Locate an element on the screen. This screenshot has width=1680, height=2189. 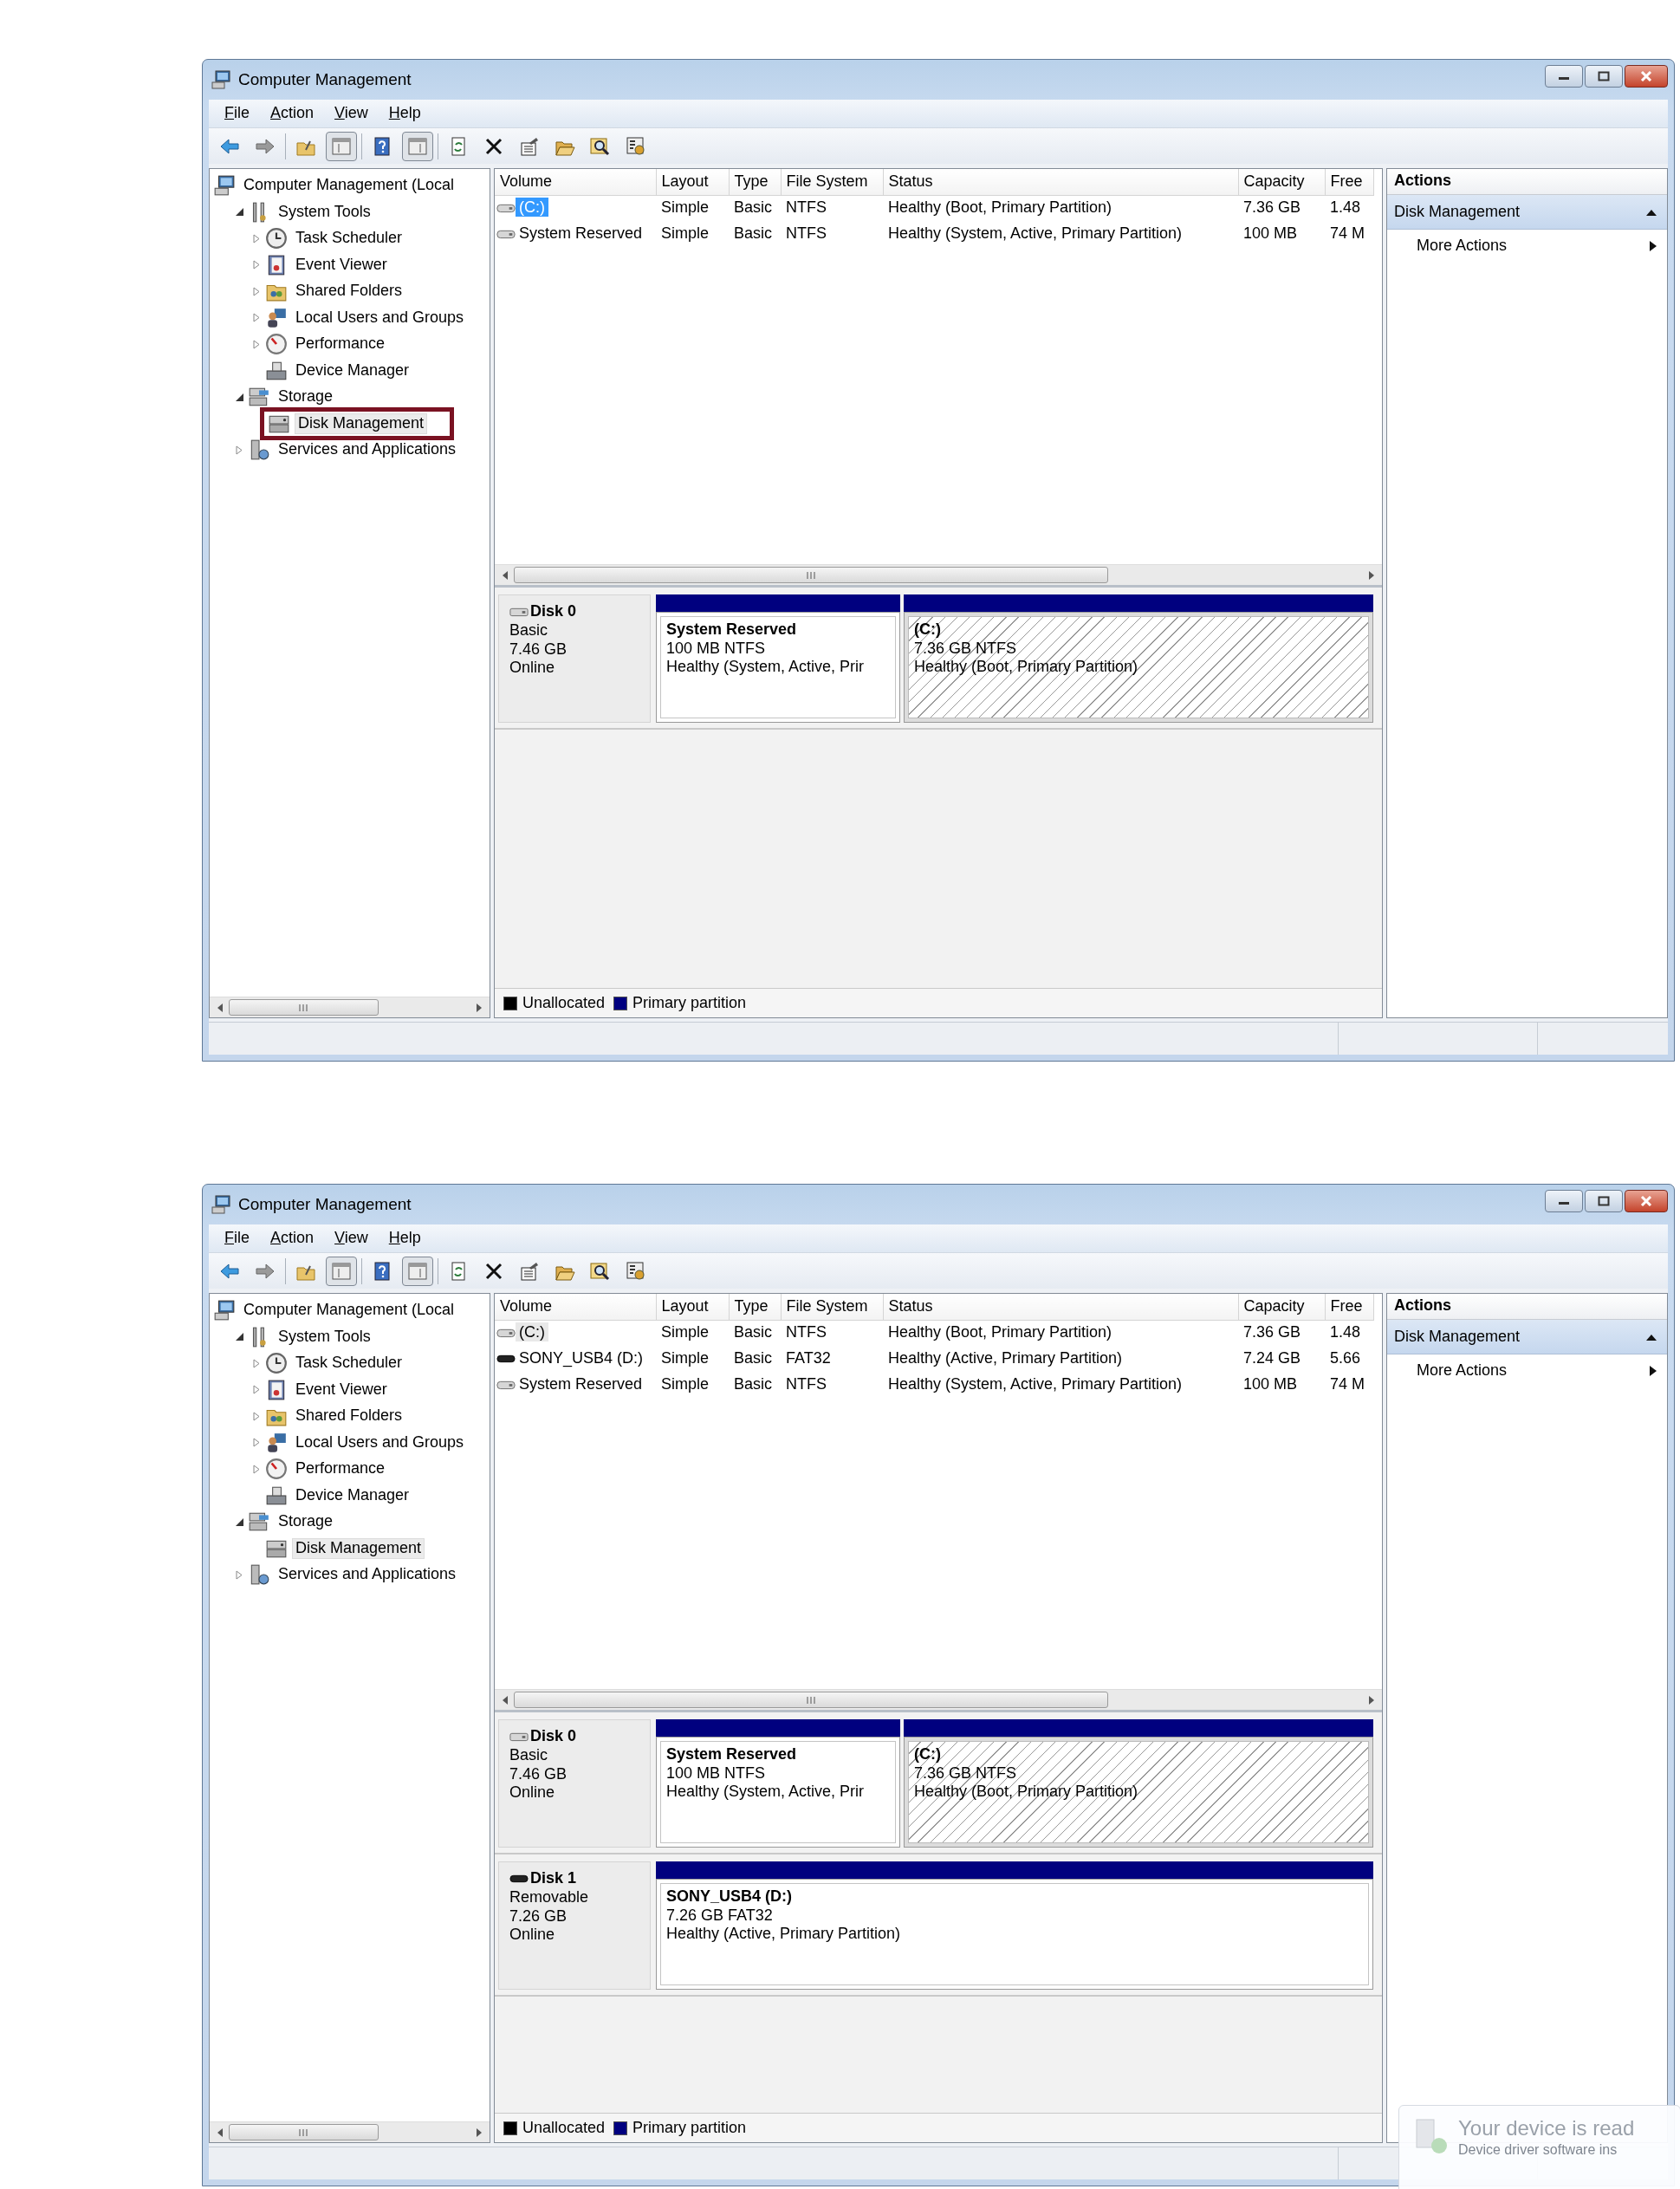
table-cell: 7.36 GB is located at coordinates (1281, 1333).